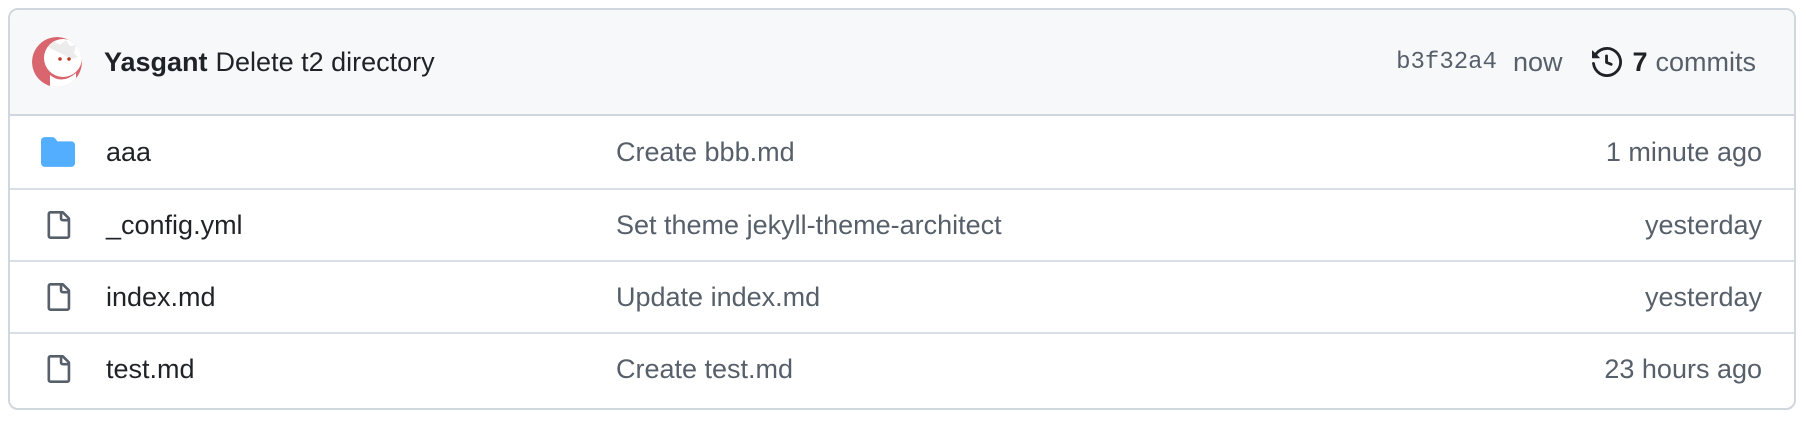  I want to click on commit-sha: b3f32a4, so click(1446, 62).